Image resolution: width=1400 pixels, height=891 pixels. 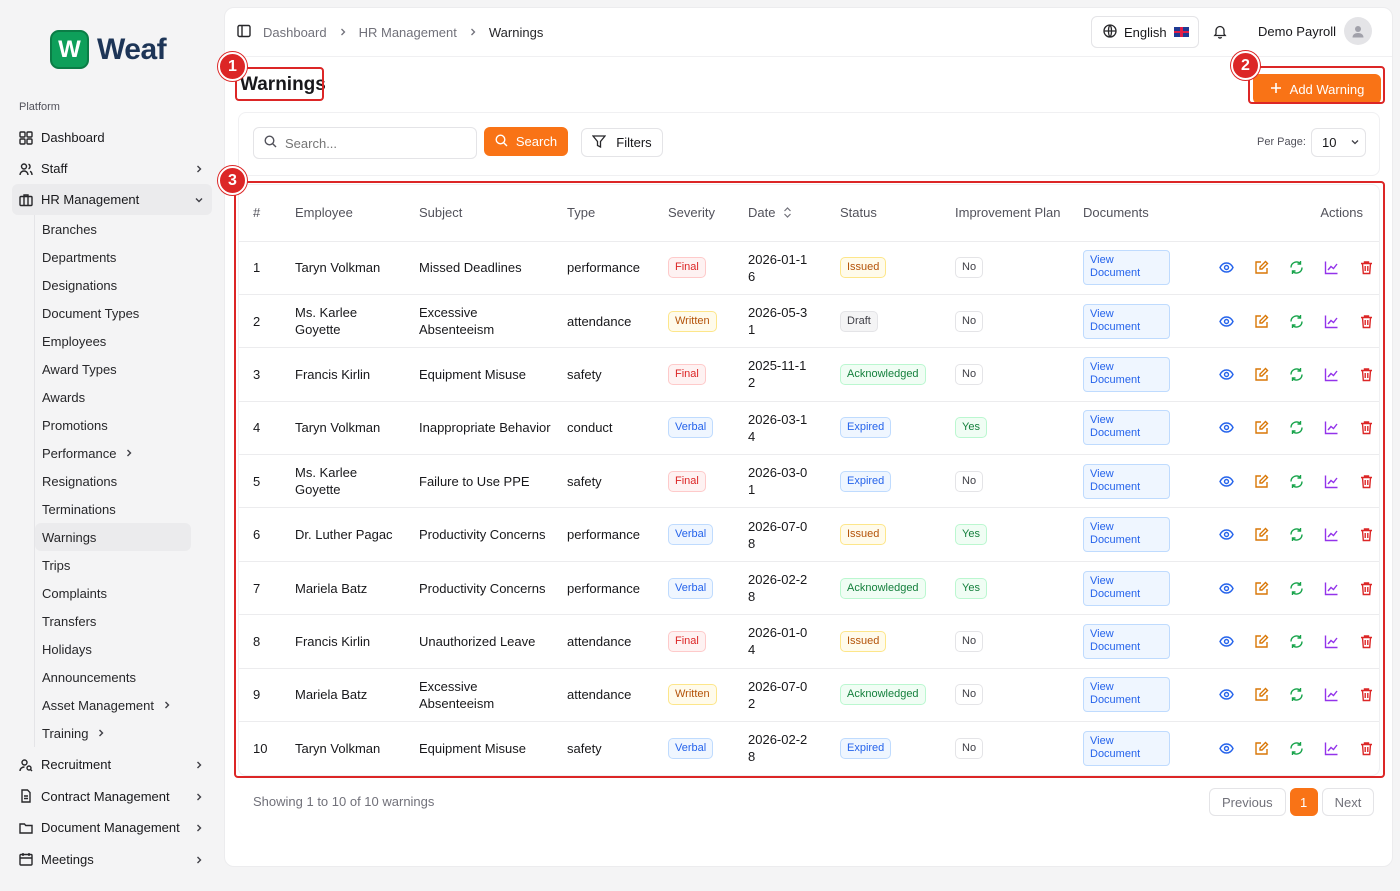 What do you see at coordinates (232, 66) in the screenshot?
I see `callout-badge-1: 1` at bounding box center [232, 66].